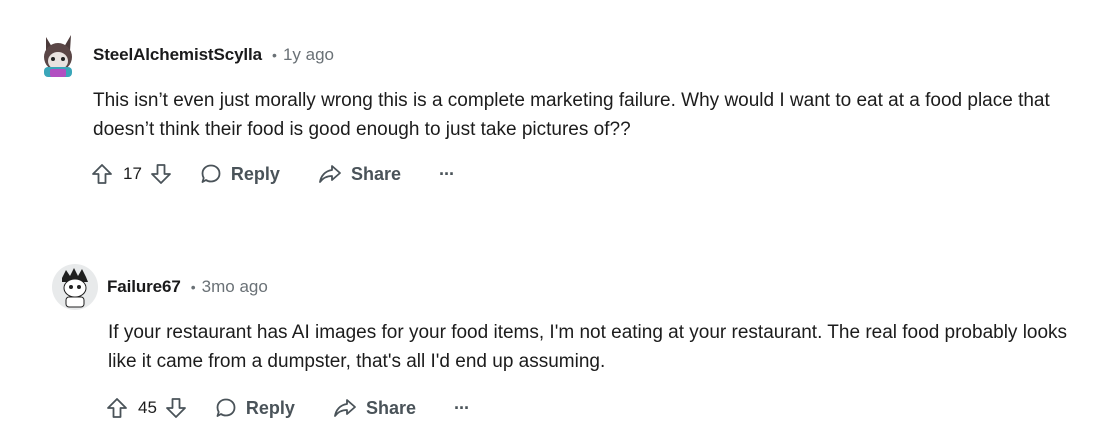 Image resolution: width=1099 pixels, height=447 pixels. Describe the element at coordinates (177, 55) in the screenshot. I see `username: SteelAlchemistScylla` at that location.